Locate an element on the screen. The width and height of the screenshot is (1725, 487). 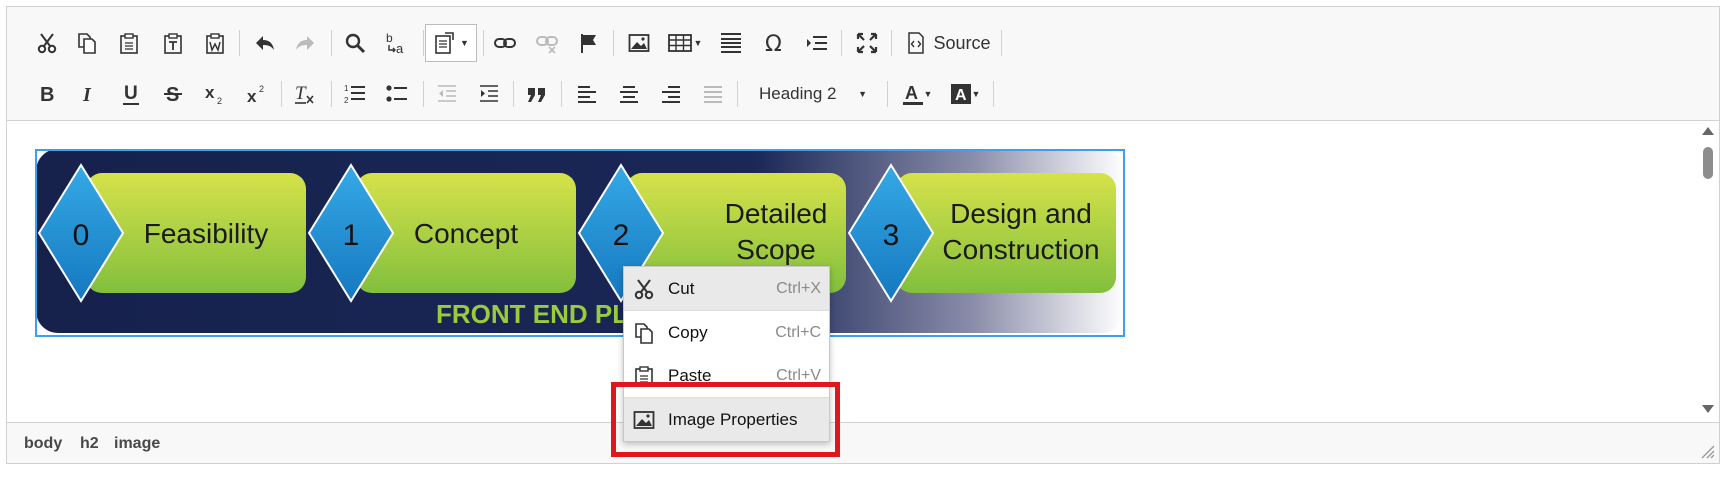
svg-text: x is located at coordinates (210, 92).